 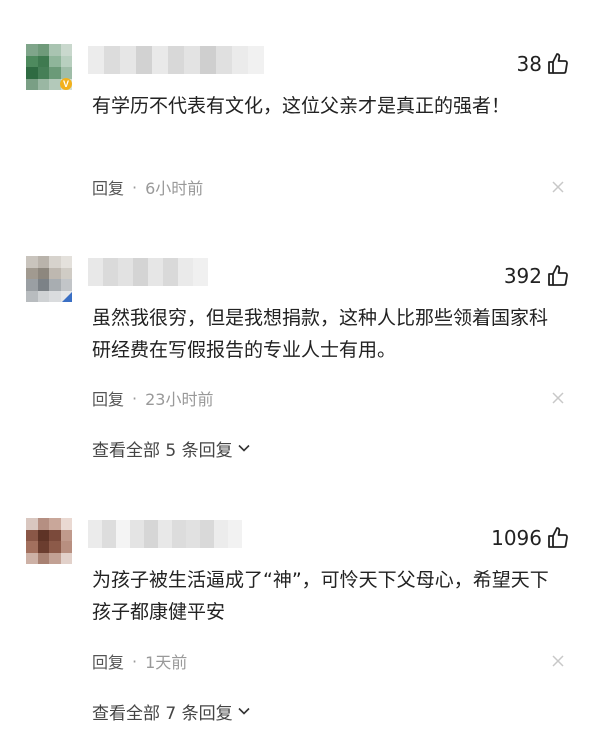 I want to click on comment-text: 有学历不代表有文化，这位父亲才是真正的强者！, so click(x=301, y=106).